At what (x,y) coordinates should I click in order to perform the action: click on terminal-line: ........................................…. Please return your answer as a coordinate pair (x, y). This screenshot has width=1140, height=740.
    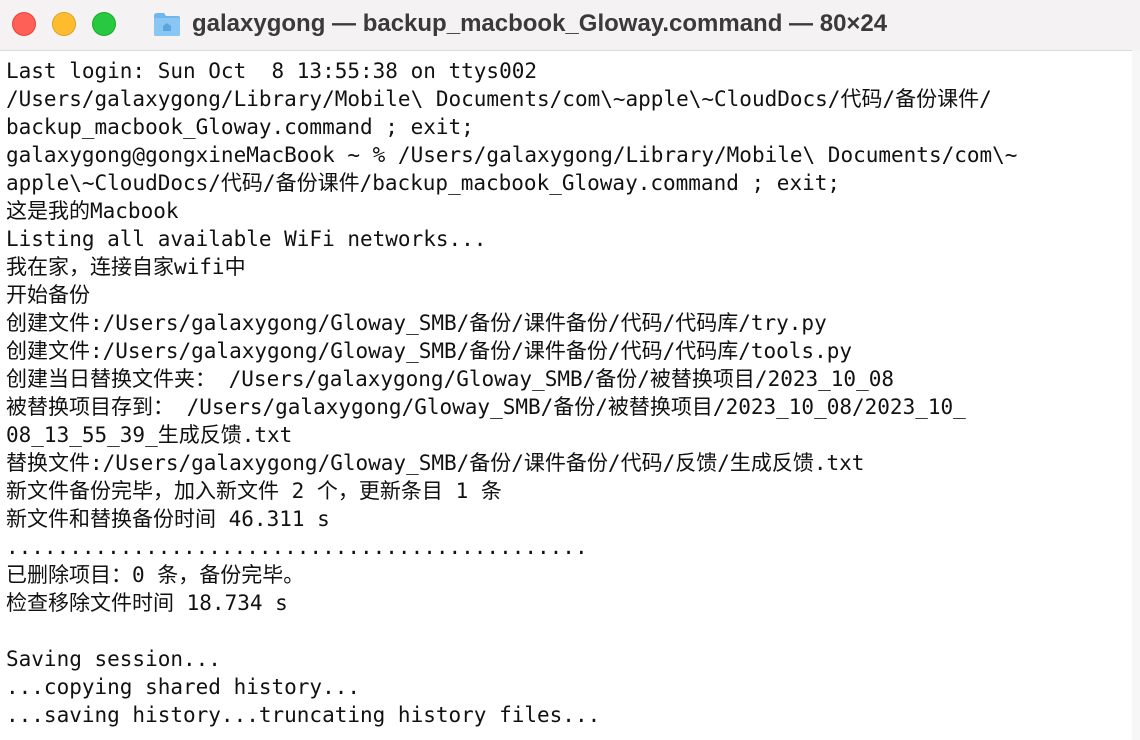
    Looking at the image, I should click on (297, 547).